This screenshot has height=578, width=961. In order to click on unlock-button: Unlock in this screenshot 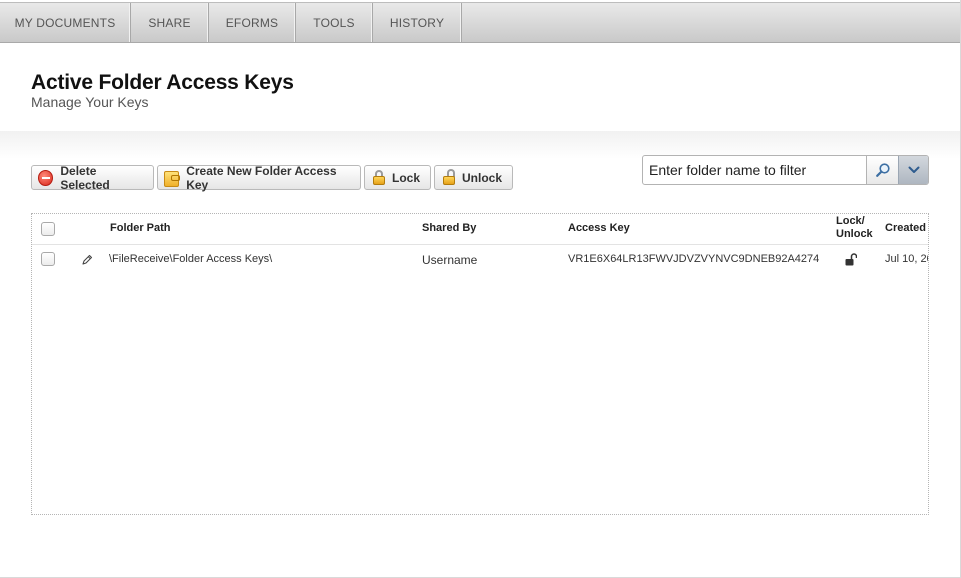, I will do `click(473, 177)`.